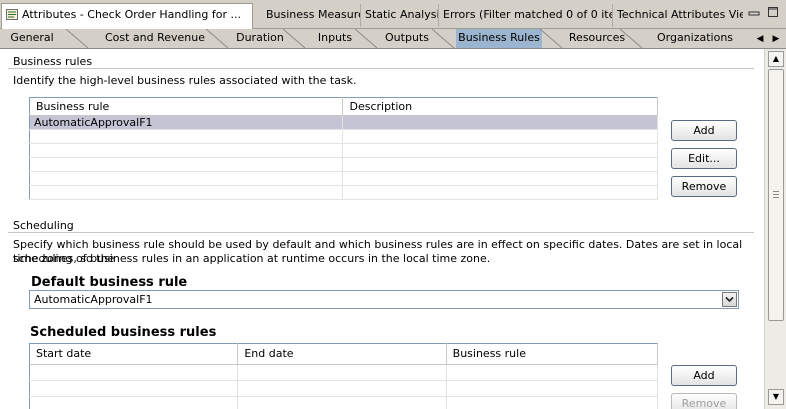  What do you see at coordinates (773, 14) in the screenshot?
I see `maximize-icon` at bounding box center [773, 14].